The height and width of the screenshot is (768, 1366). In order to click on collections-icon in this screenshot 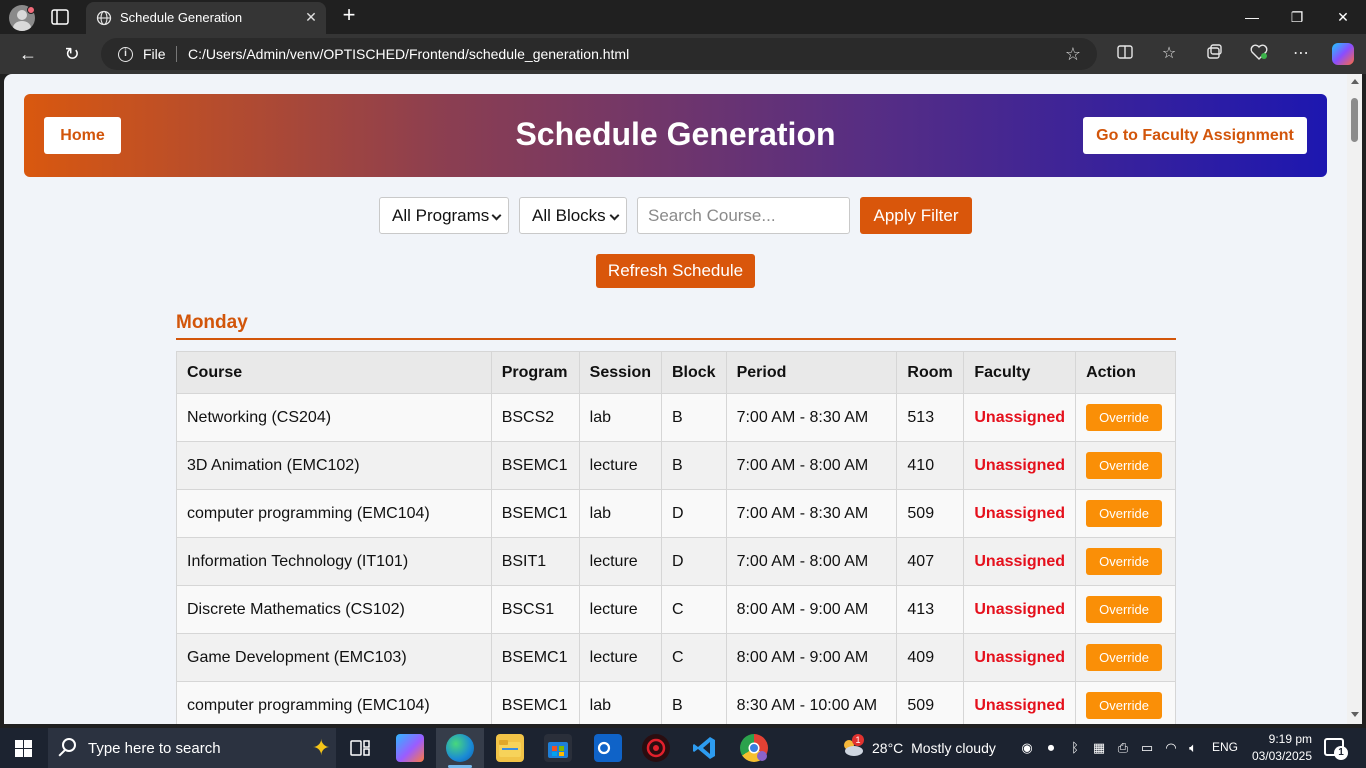, I will do `click(1214, 54)`.